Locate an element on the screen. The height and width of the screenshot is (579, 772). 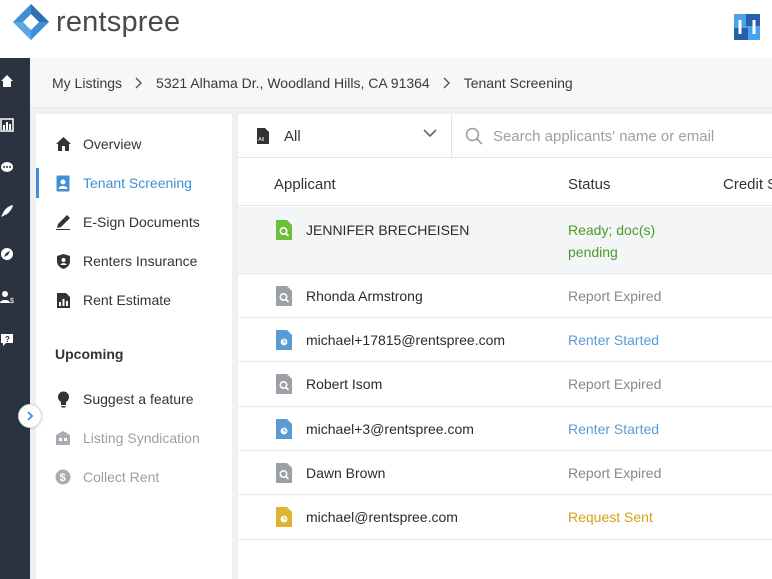
nav-item-rent-estimate: Rent Estimate is located at coordinates (134, 300).